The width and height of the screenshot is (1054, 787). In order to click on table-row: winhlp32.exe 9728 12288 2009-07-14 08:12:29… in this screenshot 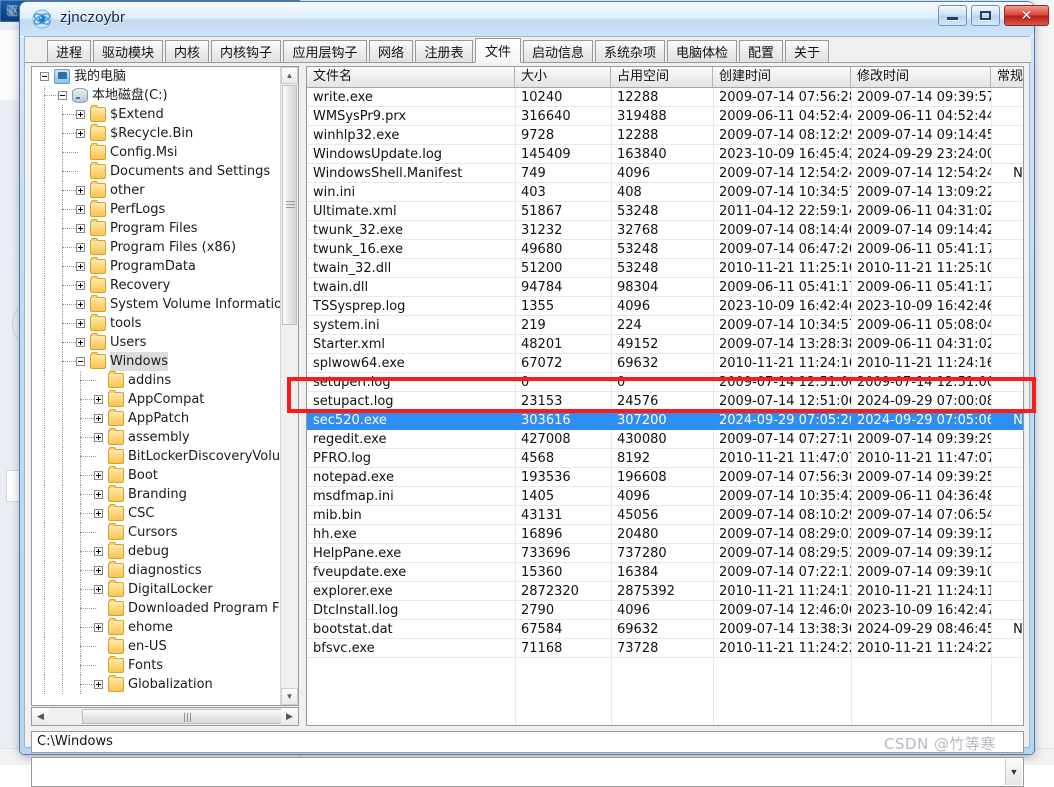, I will do `click(665, 135)`.